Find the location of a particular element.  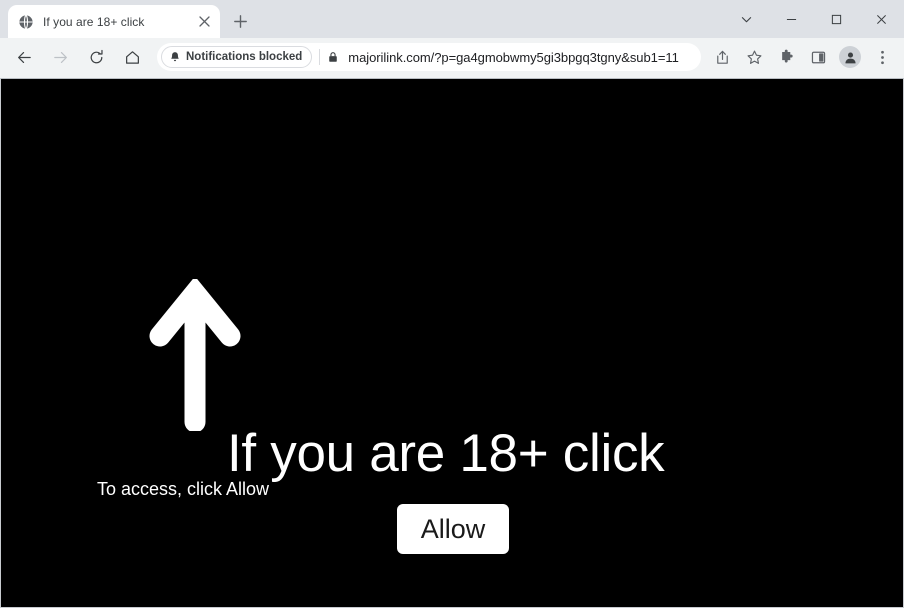

tab-close-icon is located at coordinates (204, 22).